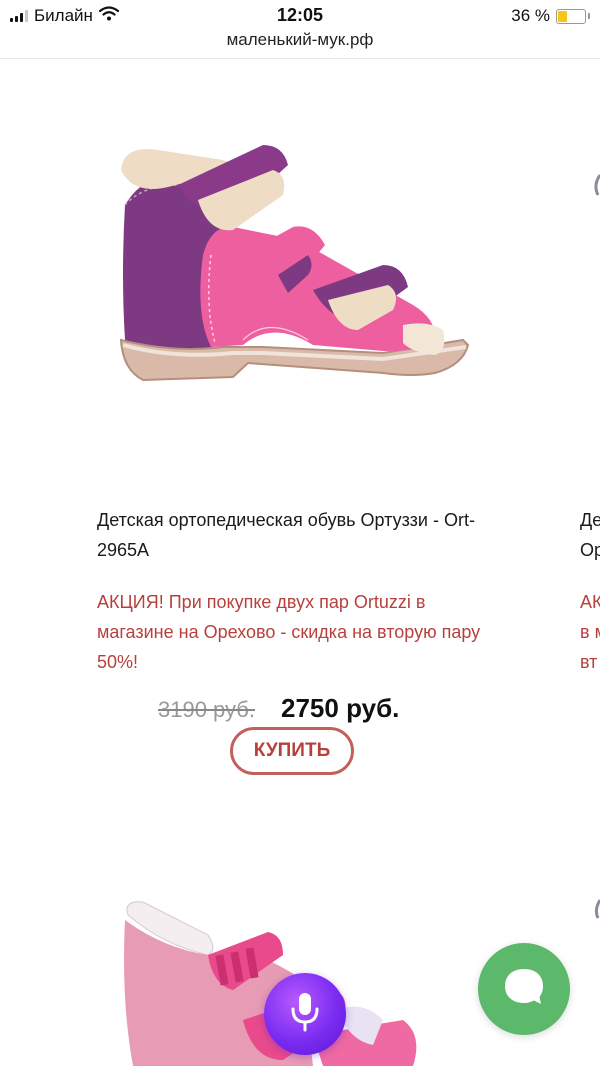  Describe the element at coordinates (292, 751) in the screenshot. I see `buy-button: КУПИТЬ` at that location.